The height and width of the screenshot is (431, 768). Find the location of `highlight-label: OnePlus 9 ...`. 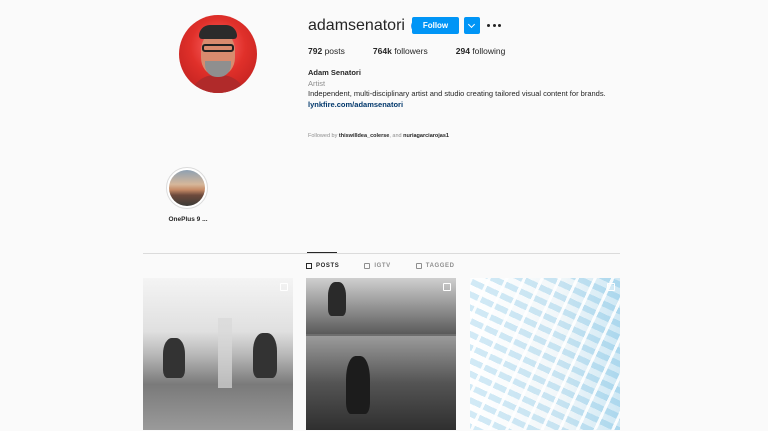

highlight-label: OnePlus 9 ... is located at coordinates (188, 219).